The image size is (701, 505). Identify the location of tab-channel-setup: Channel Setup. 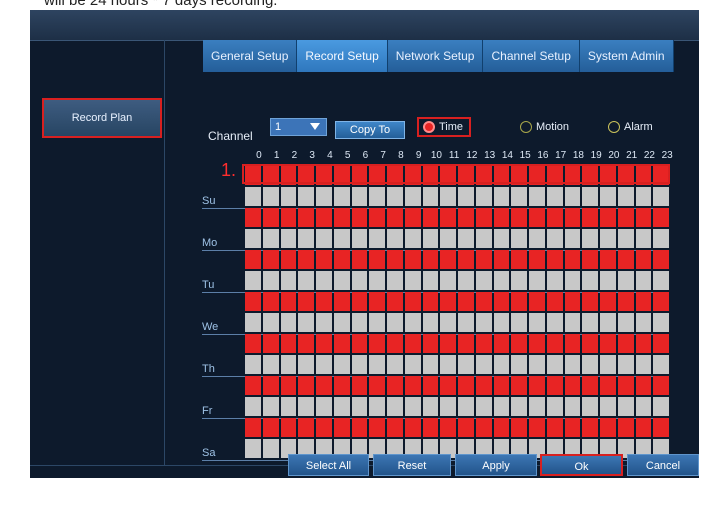
(531, 56).